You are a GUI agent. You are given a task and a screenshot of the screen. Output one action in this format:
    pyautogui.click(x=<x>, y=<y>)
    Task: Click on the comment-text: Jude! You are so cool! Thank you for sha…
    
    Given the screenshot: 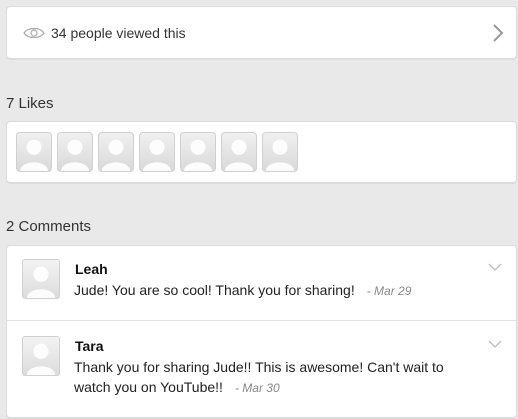 What is the action you would take?
    pyautogui.click(x=214, y=290)
    